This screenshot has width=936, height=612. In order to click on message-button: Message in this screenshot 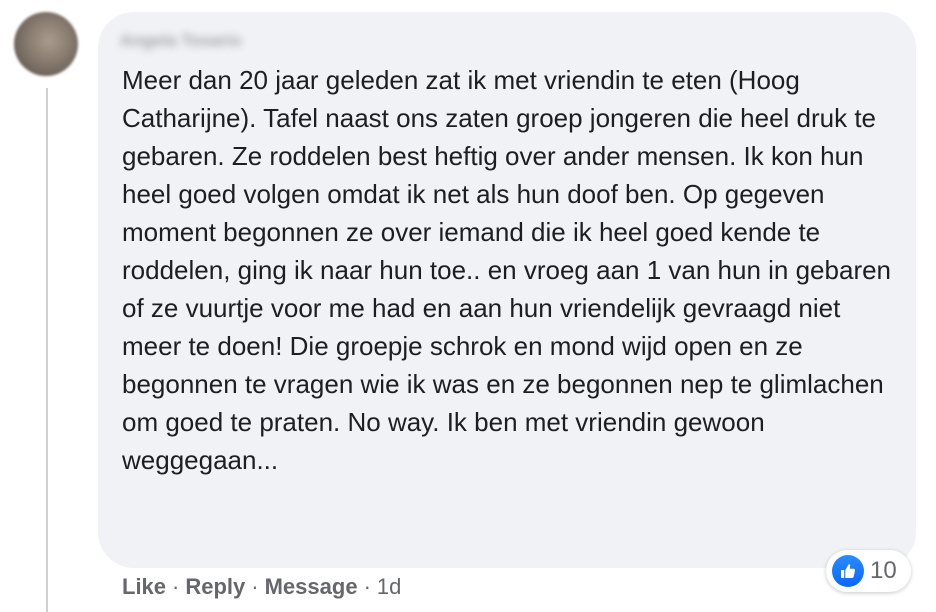, I will do `click(311, 586)`.